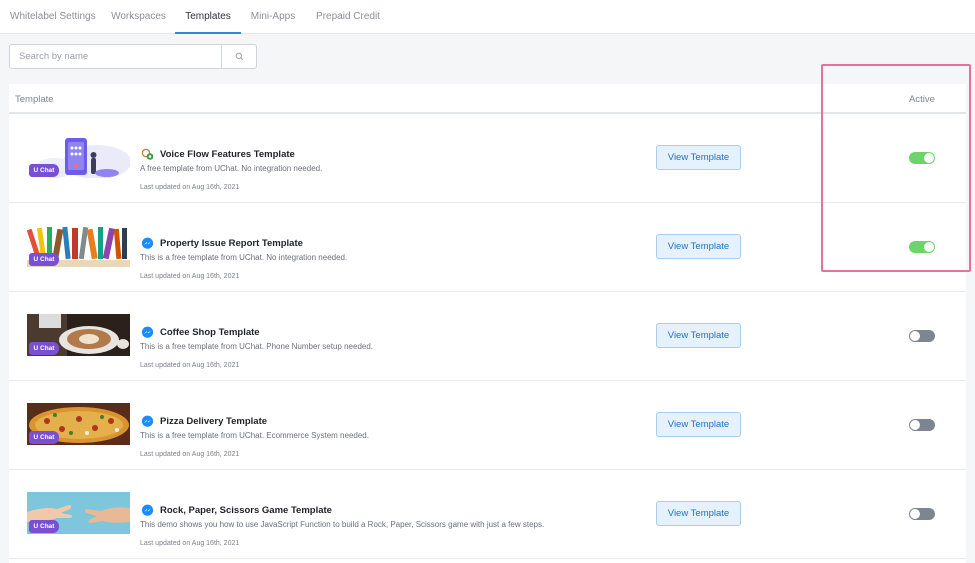 This screenshot has height=563, width=975. I want to click on tab-templates: Templates, so click(208, 17).